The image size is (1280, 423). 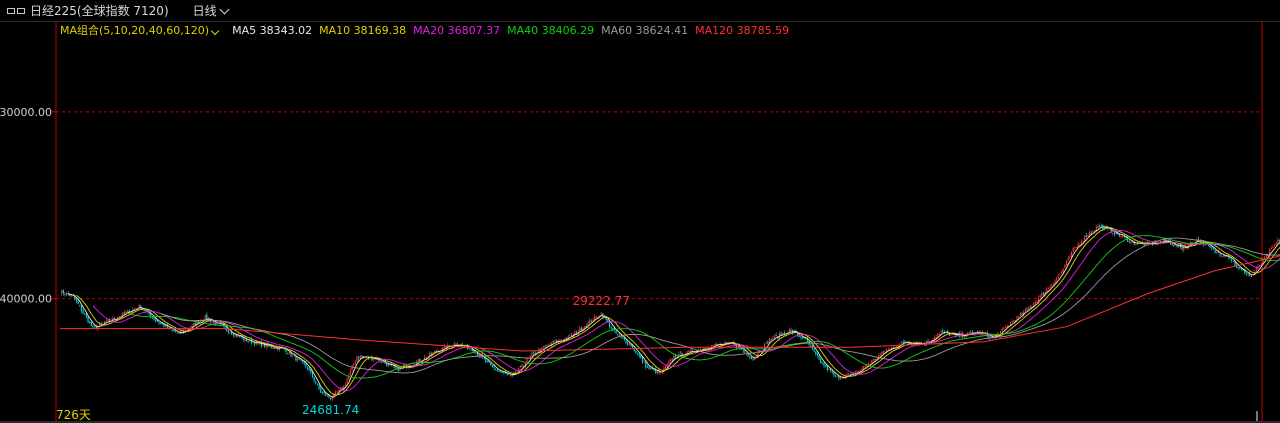 I want to click on scroll-handle, so click(x=1257, y=416).